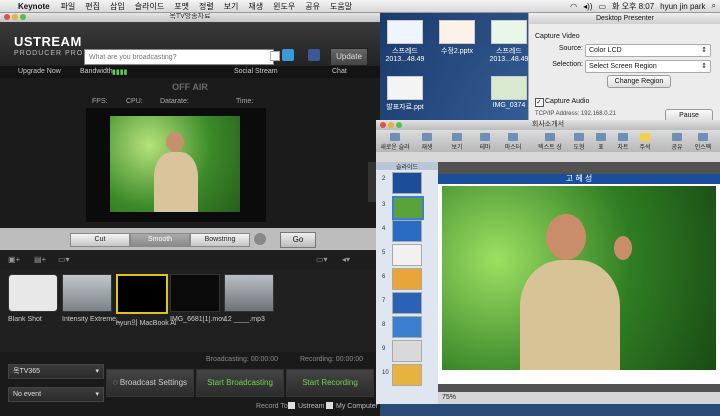 This screenshot has height=416, width=720. I want to click on wifi-icon: ◠, so click(573, 6).